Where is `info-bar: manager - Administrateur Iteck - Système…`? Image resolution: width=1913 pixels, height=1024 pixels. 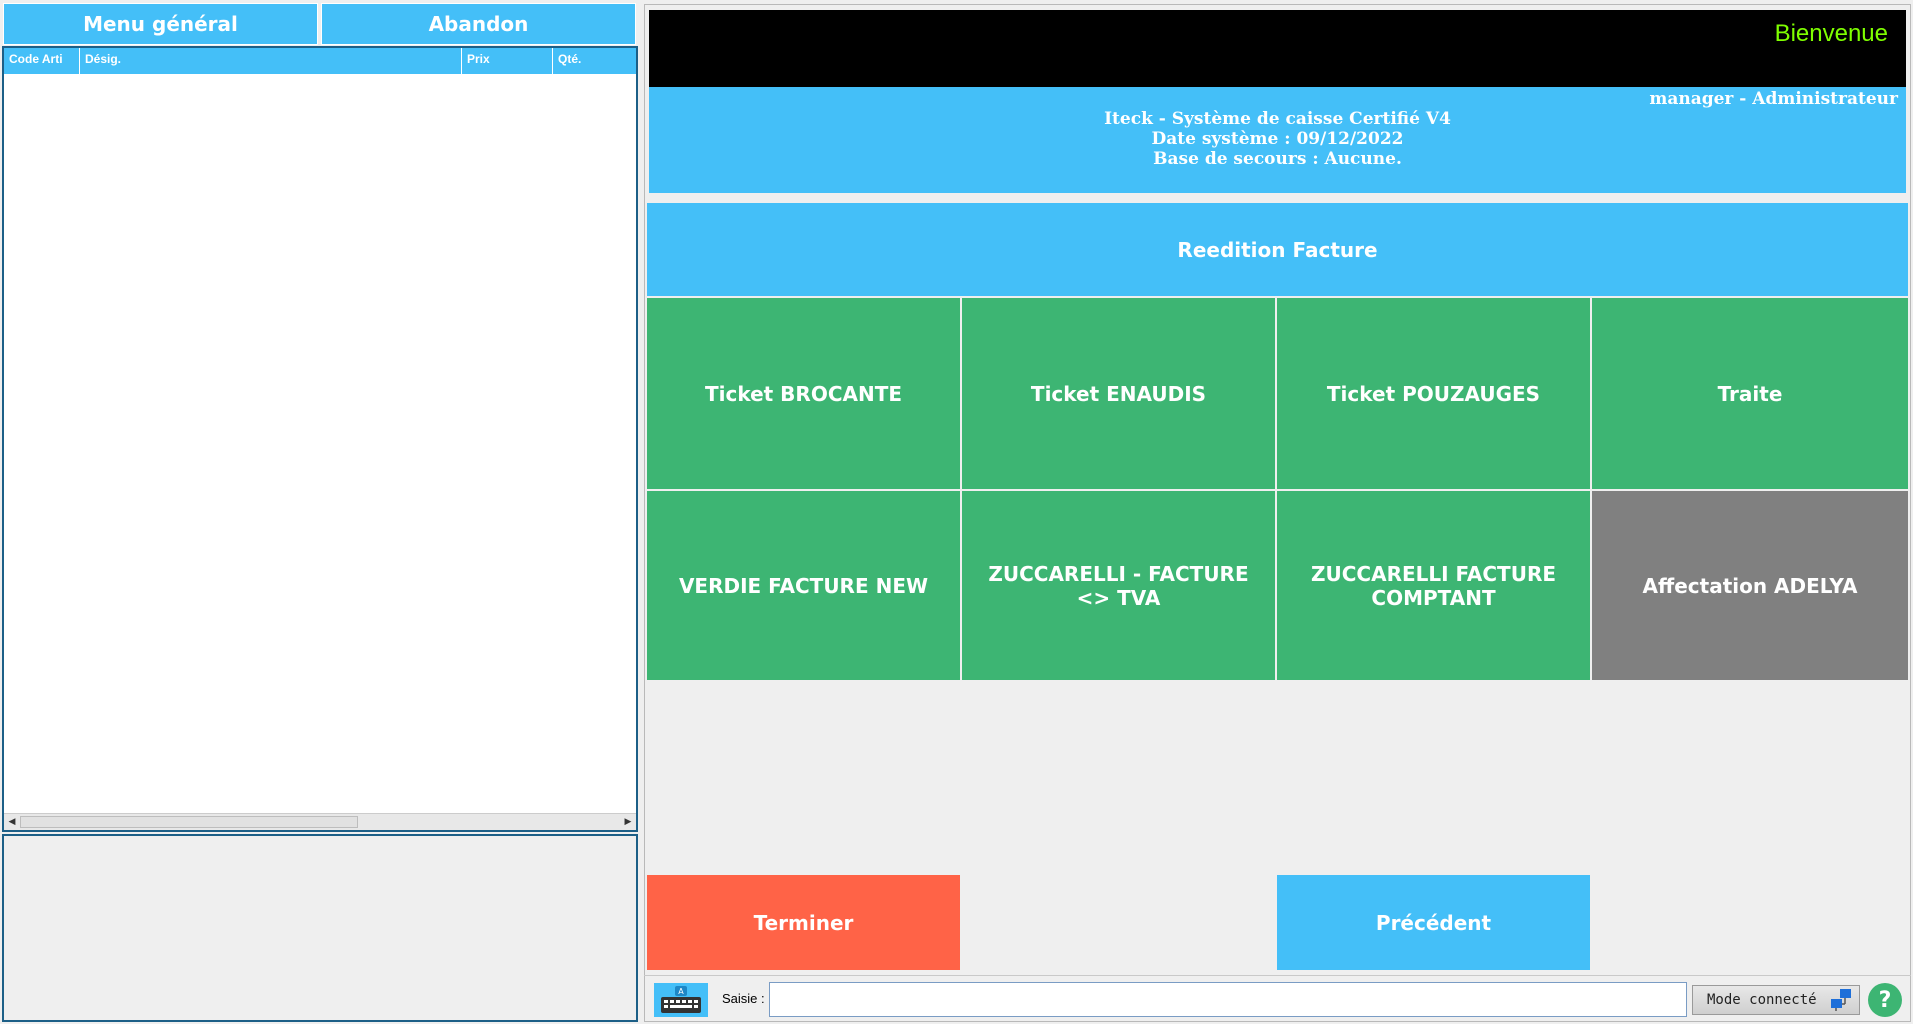
info-bar: manager - Administrateur Iteck - Système… is located at coordinates (1277, 140).